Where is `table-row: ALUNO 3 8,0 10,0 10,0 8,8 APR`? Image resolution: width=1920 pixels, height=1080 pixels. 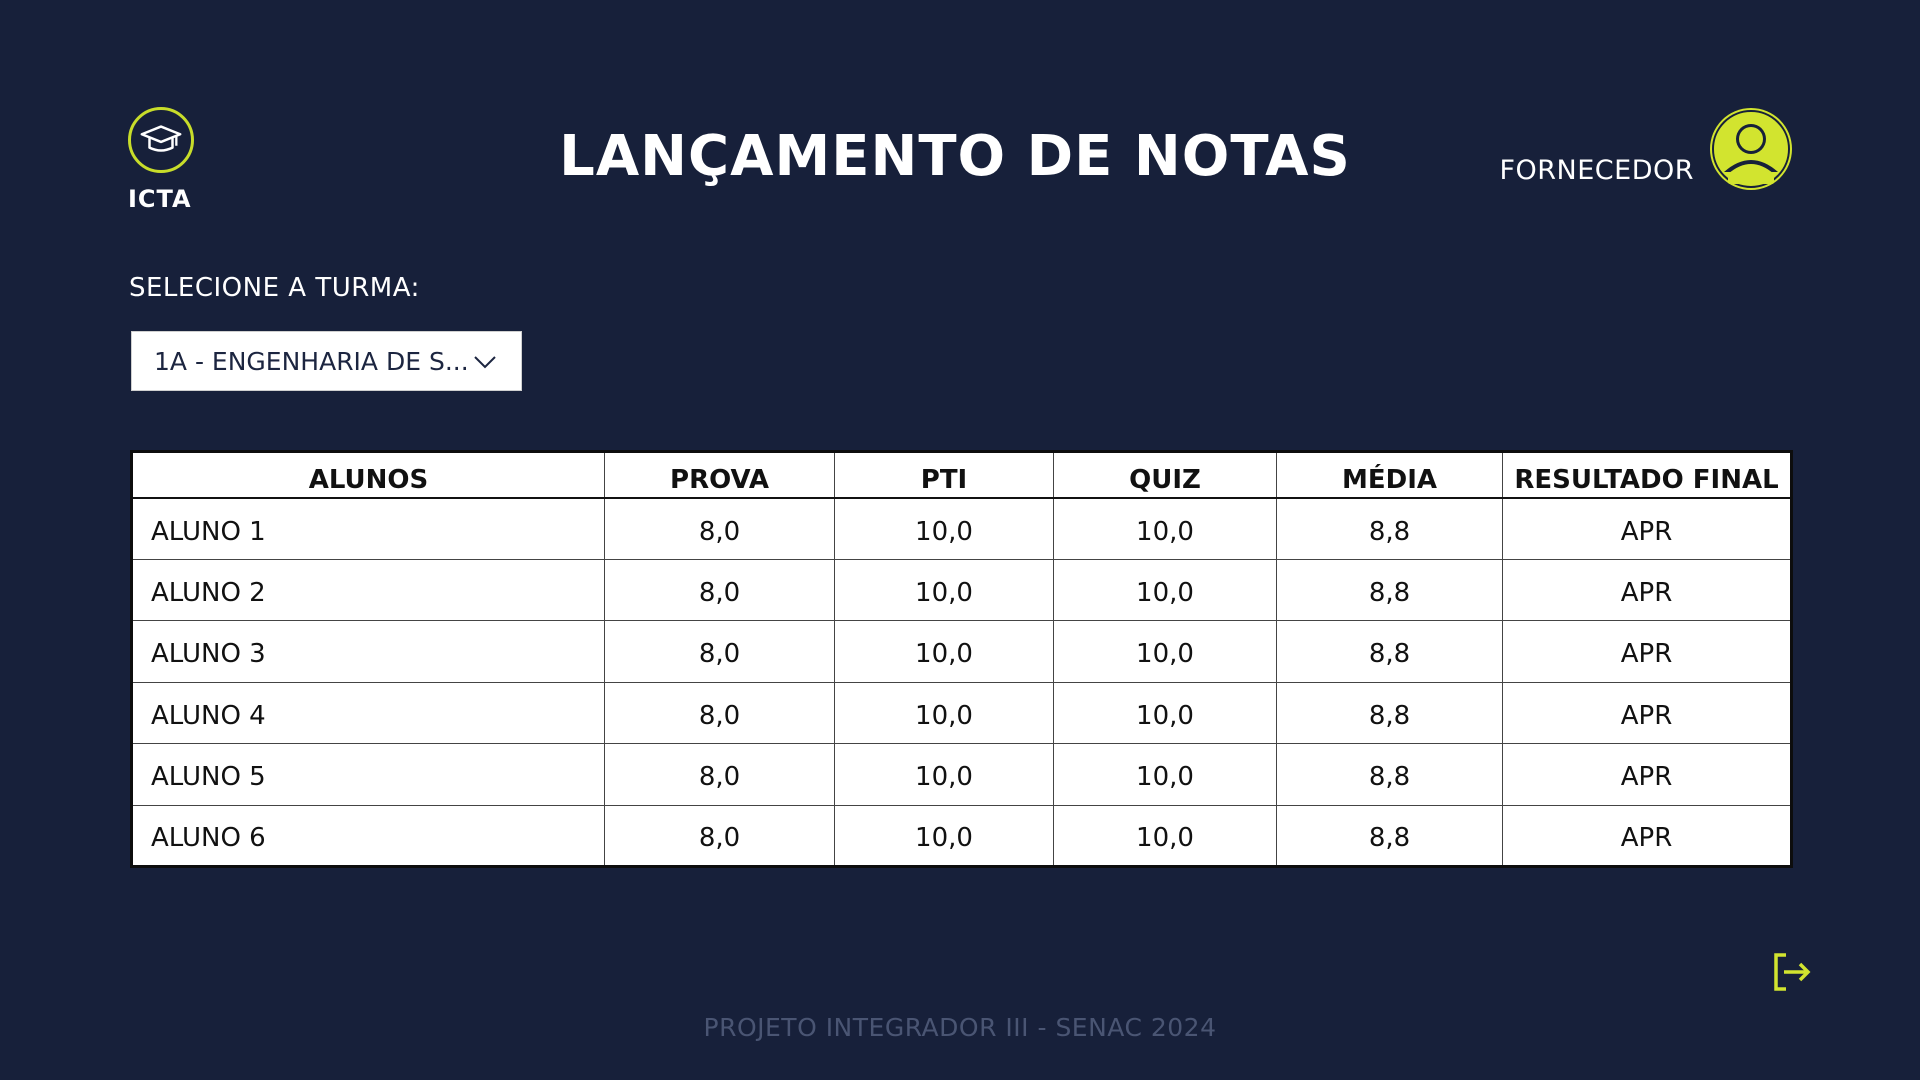 table-row: ALUNO 3 8,0 10,0 10,0 8,8 APR is located at coordinates (961, 651).